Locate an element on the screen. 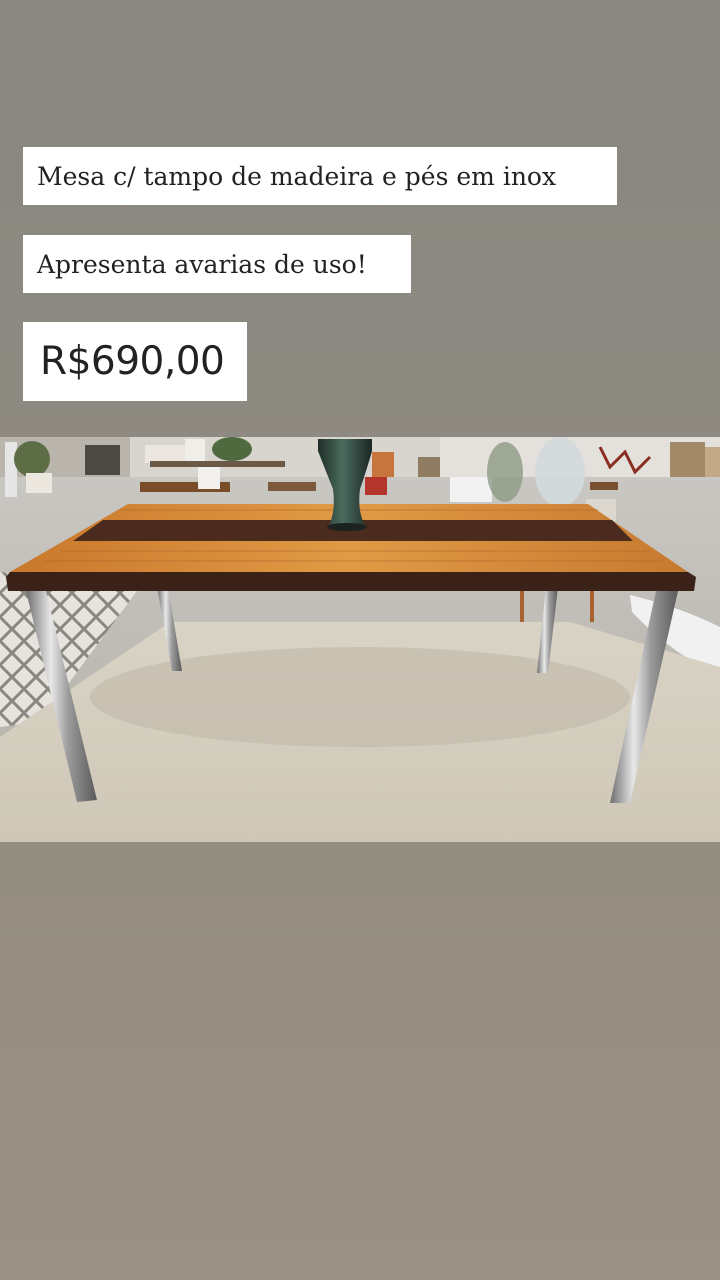 This screenshot has width=720, height=1280. condition-text: Apresenta avarias de uso! is located at coordinates (202, 264).